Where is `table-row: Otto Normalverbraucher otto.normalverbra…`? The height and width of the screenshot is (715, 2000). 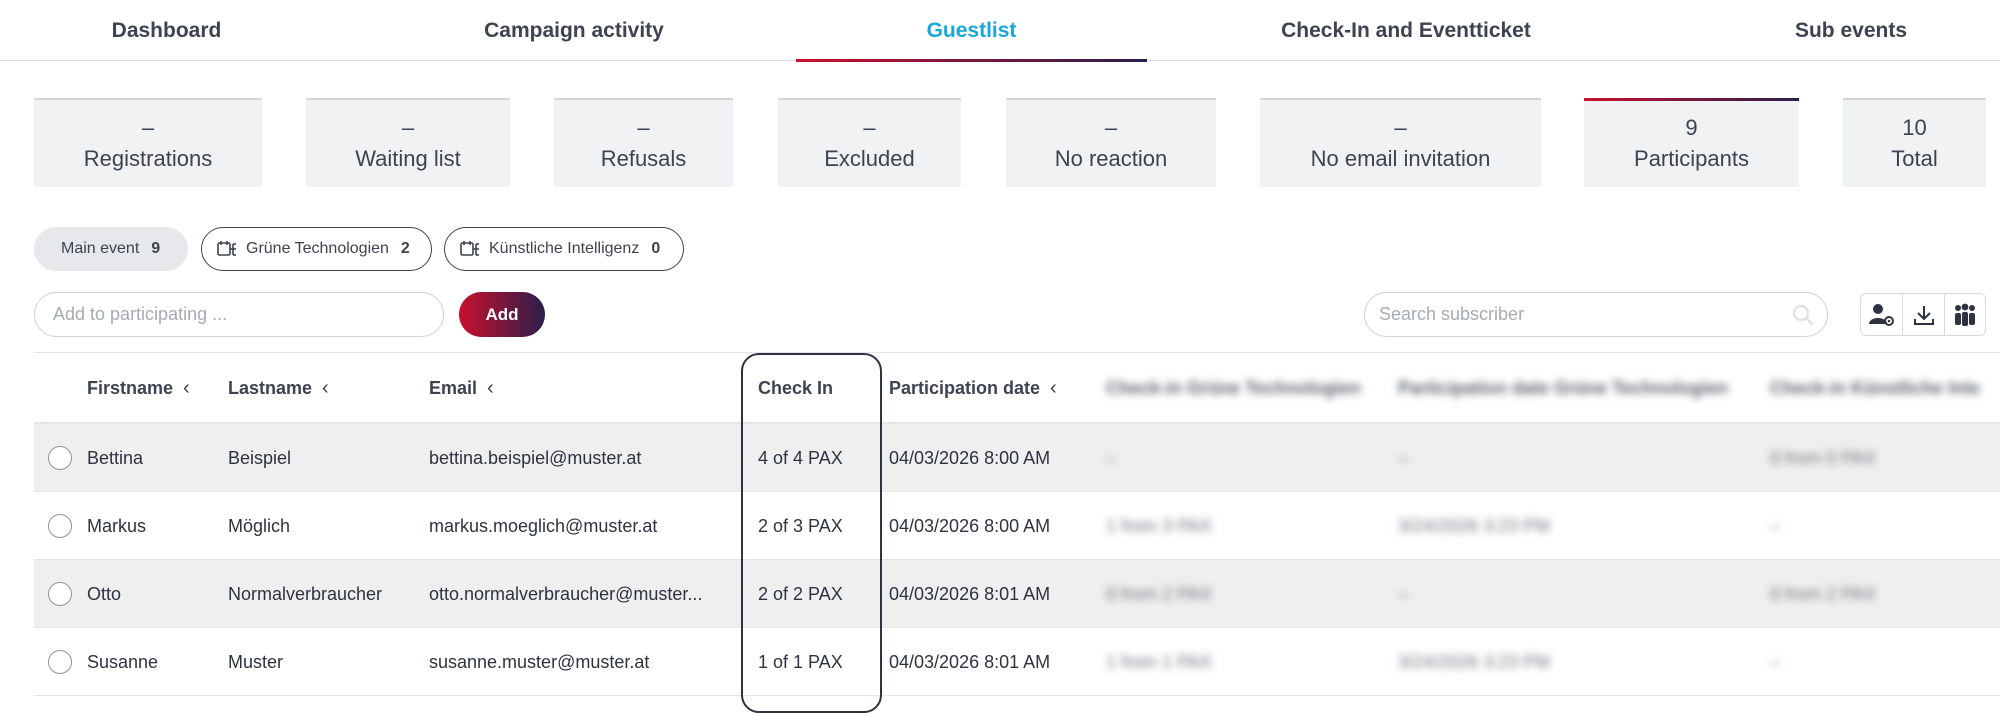 table-row: Otto Normalverbraucher otto.normalverbra… is located at coordinates (1017, 594).